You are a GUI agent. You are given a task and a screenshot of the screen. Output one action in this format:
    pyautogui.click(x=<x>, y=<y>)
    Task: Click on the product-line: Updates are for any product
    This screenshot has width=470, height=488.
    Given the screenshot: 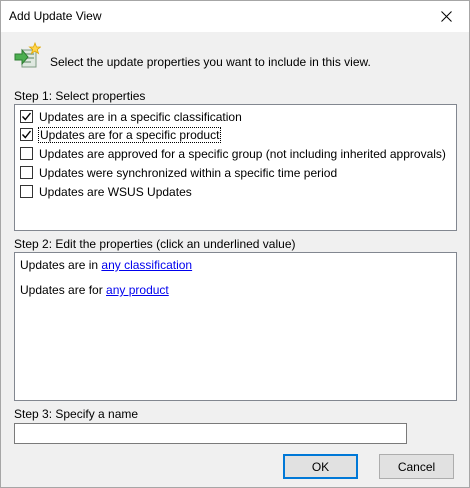 What is the action you would take?
    pyautogui.click(x=94, y=290)
    